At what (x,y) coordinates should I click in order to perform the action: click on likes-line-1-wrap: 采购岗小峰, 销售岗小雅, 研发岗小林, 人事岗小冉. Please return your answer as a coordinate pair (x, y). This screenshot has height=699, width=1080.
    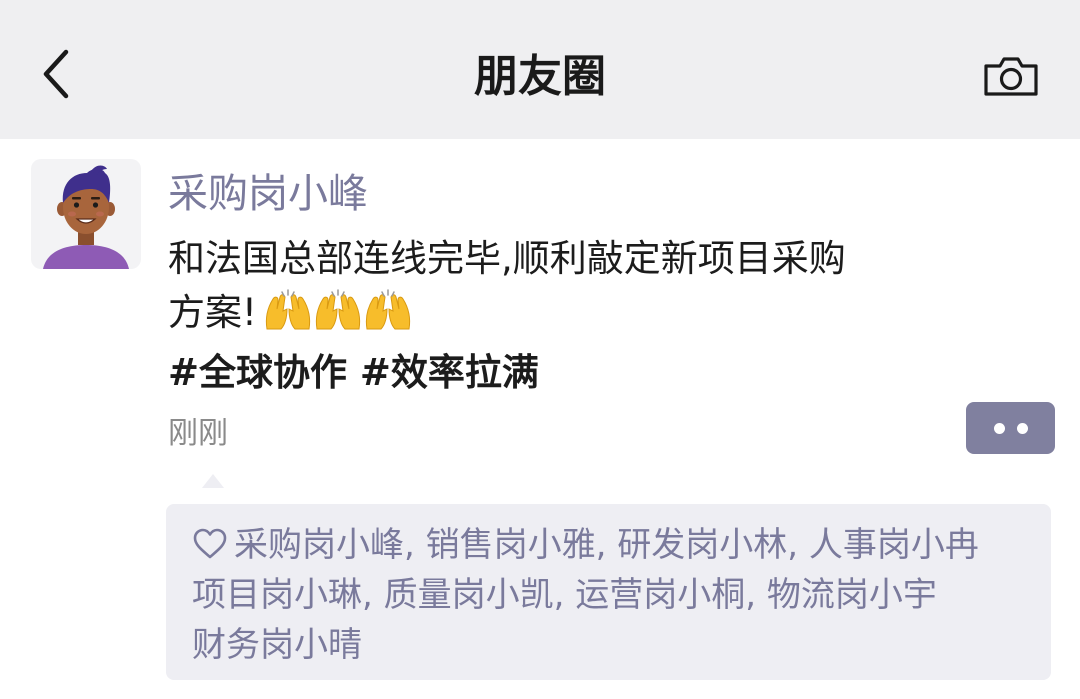
    Looking at the image, I should click on (611, 545).